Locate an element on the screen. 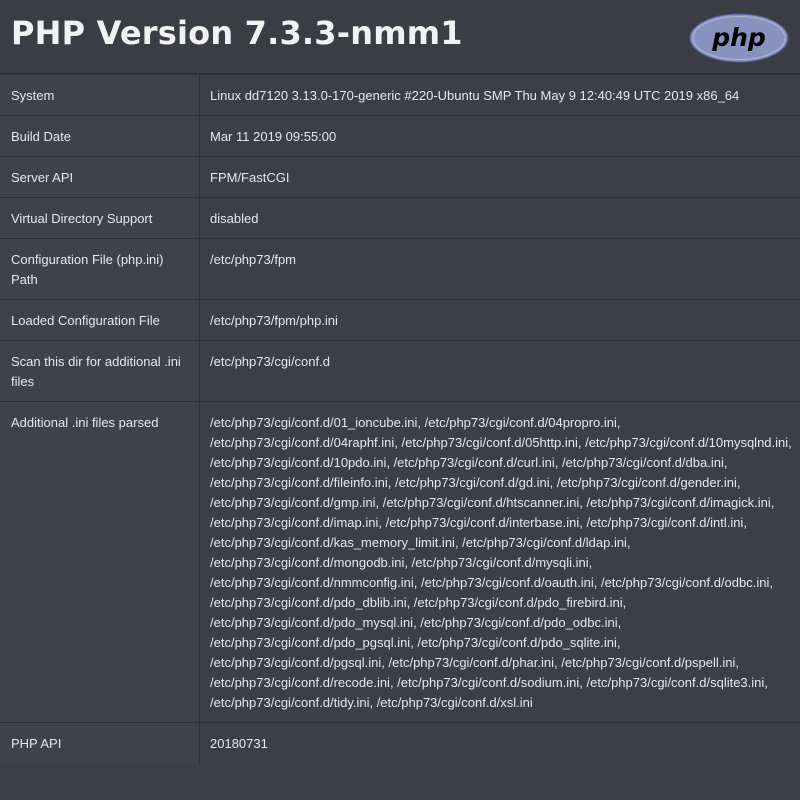  table-row: Virtual Directory Support disabled is located at coordinates (400, 218).